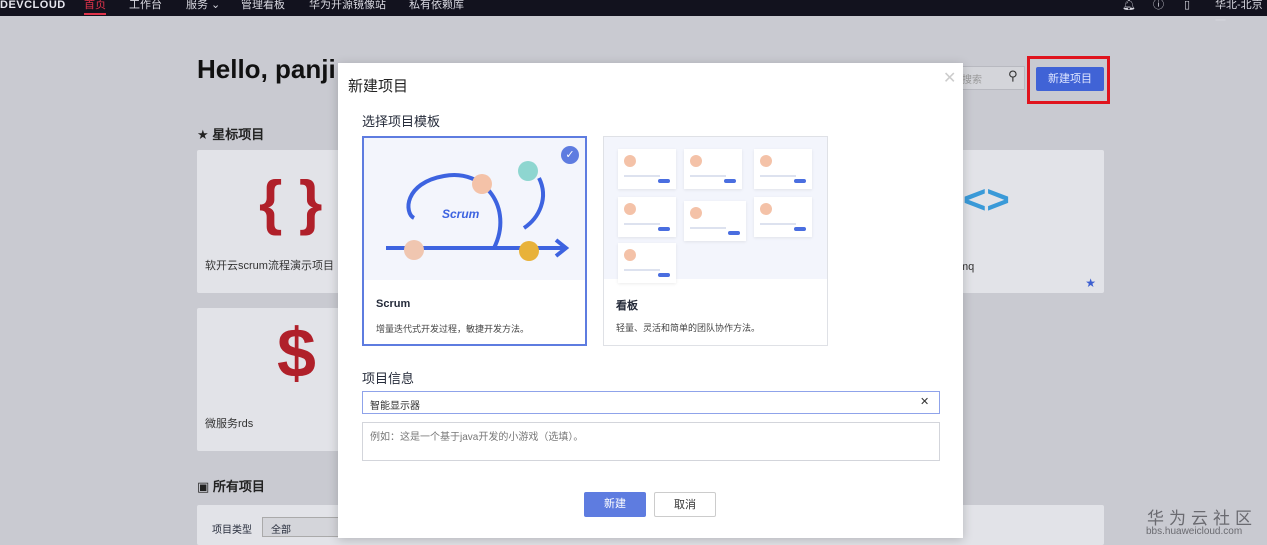 This screenshot has width=1267, height=545. I want to click on project-logo-icon: <>, so click(986, 200).